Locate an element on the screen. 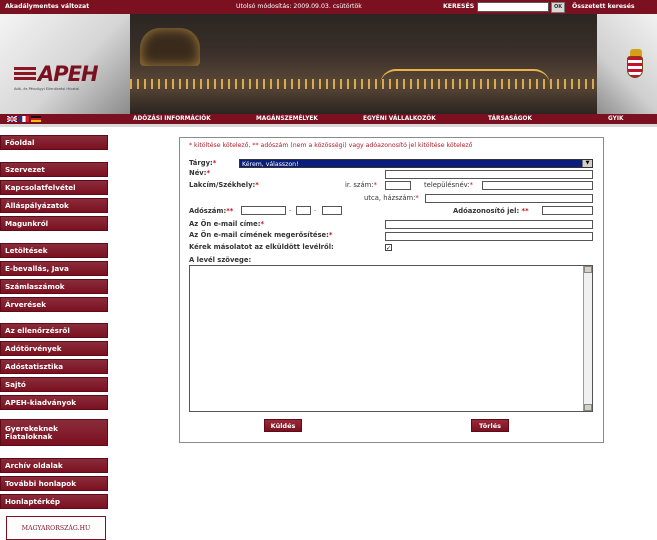 The height and width of the screenshot is (540, 657). search-label: KERESÉS is located at coordinates (459, 6).